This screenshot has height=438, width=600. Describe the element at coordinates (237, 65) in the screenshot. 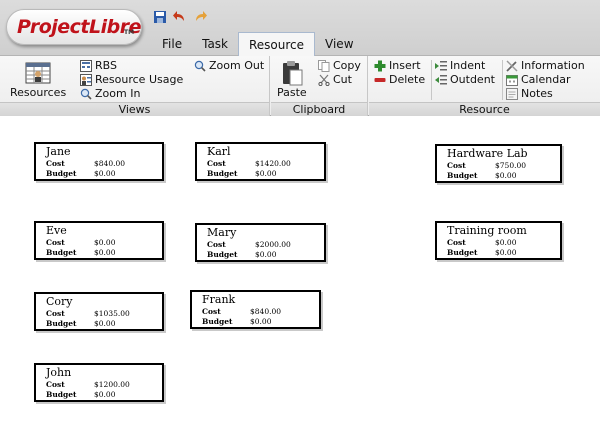

I see `zoom-out-label: Zoom Out` at that location.